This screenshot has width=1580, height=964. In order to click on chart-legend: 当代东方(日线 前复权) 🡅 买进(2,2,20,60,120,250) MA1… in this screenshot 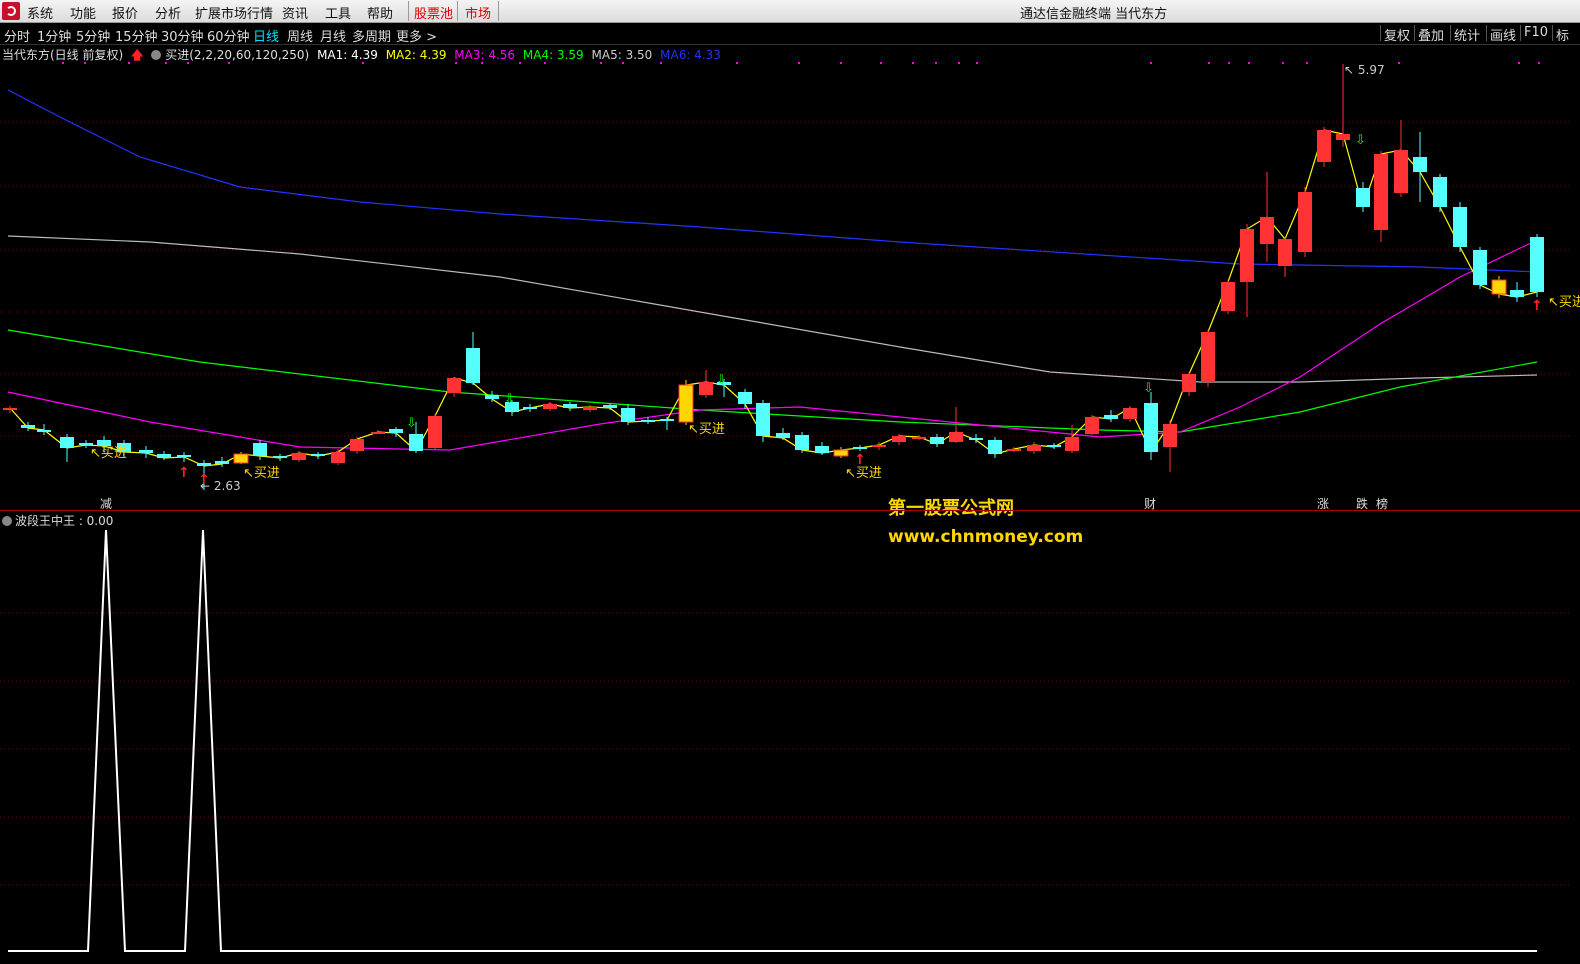, I will do `click(363, 54)`.